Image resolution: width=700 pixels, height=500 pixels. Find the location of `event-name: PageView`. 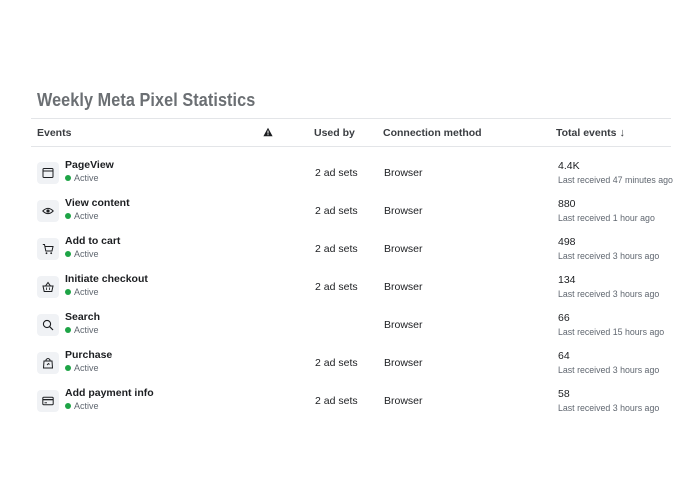

event-name: PageView is located at coordinates (89, 165).